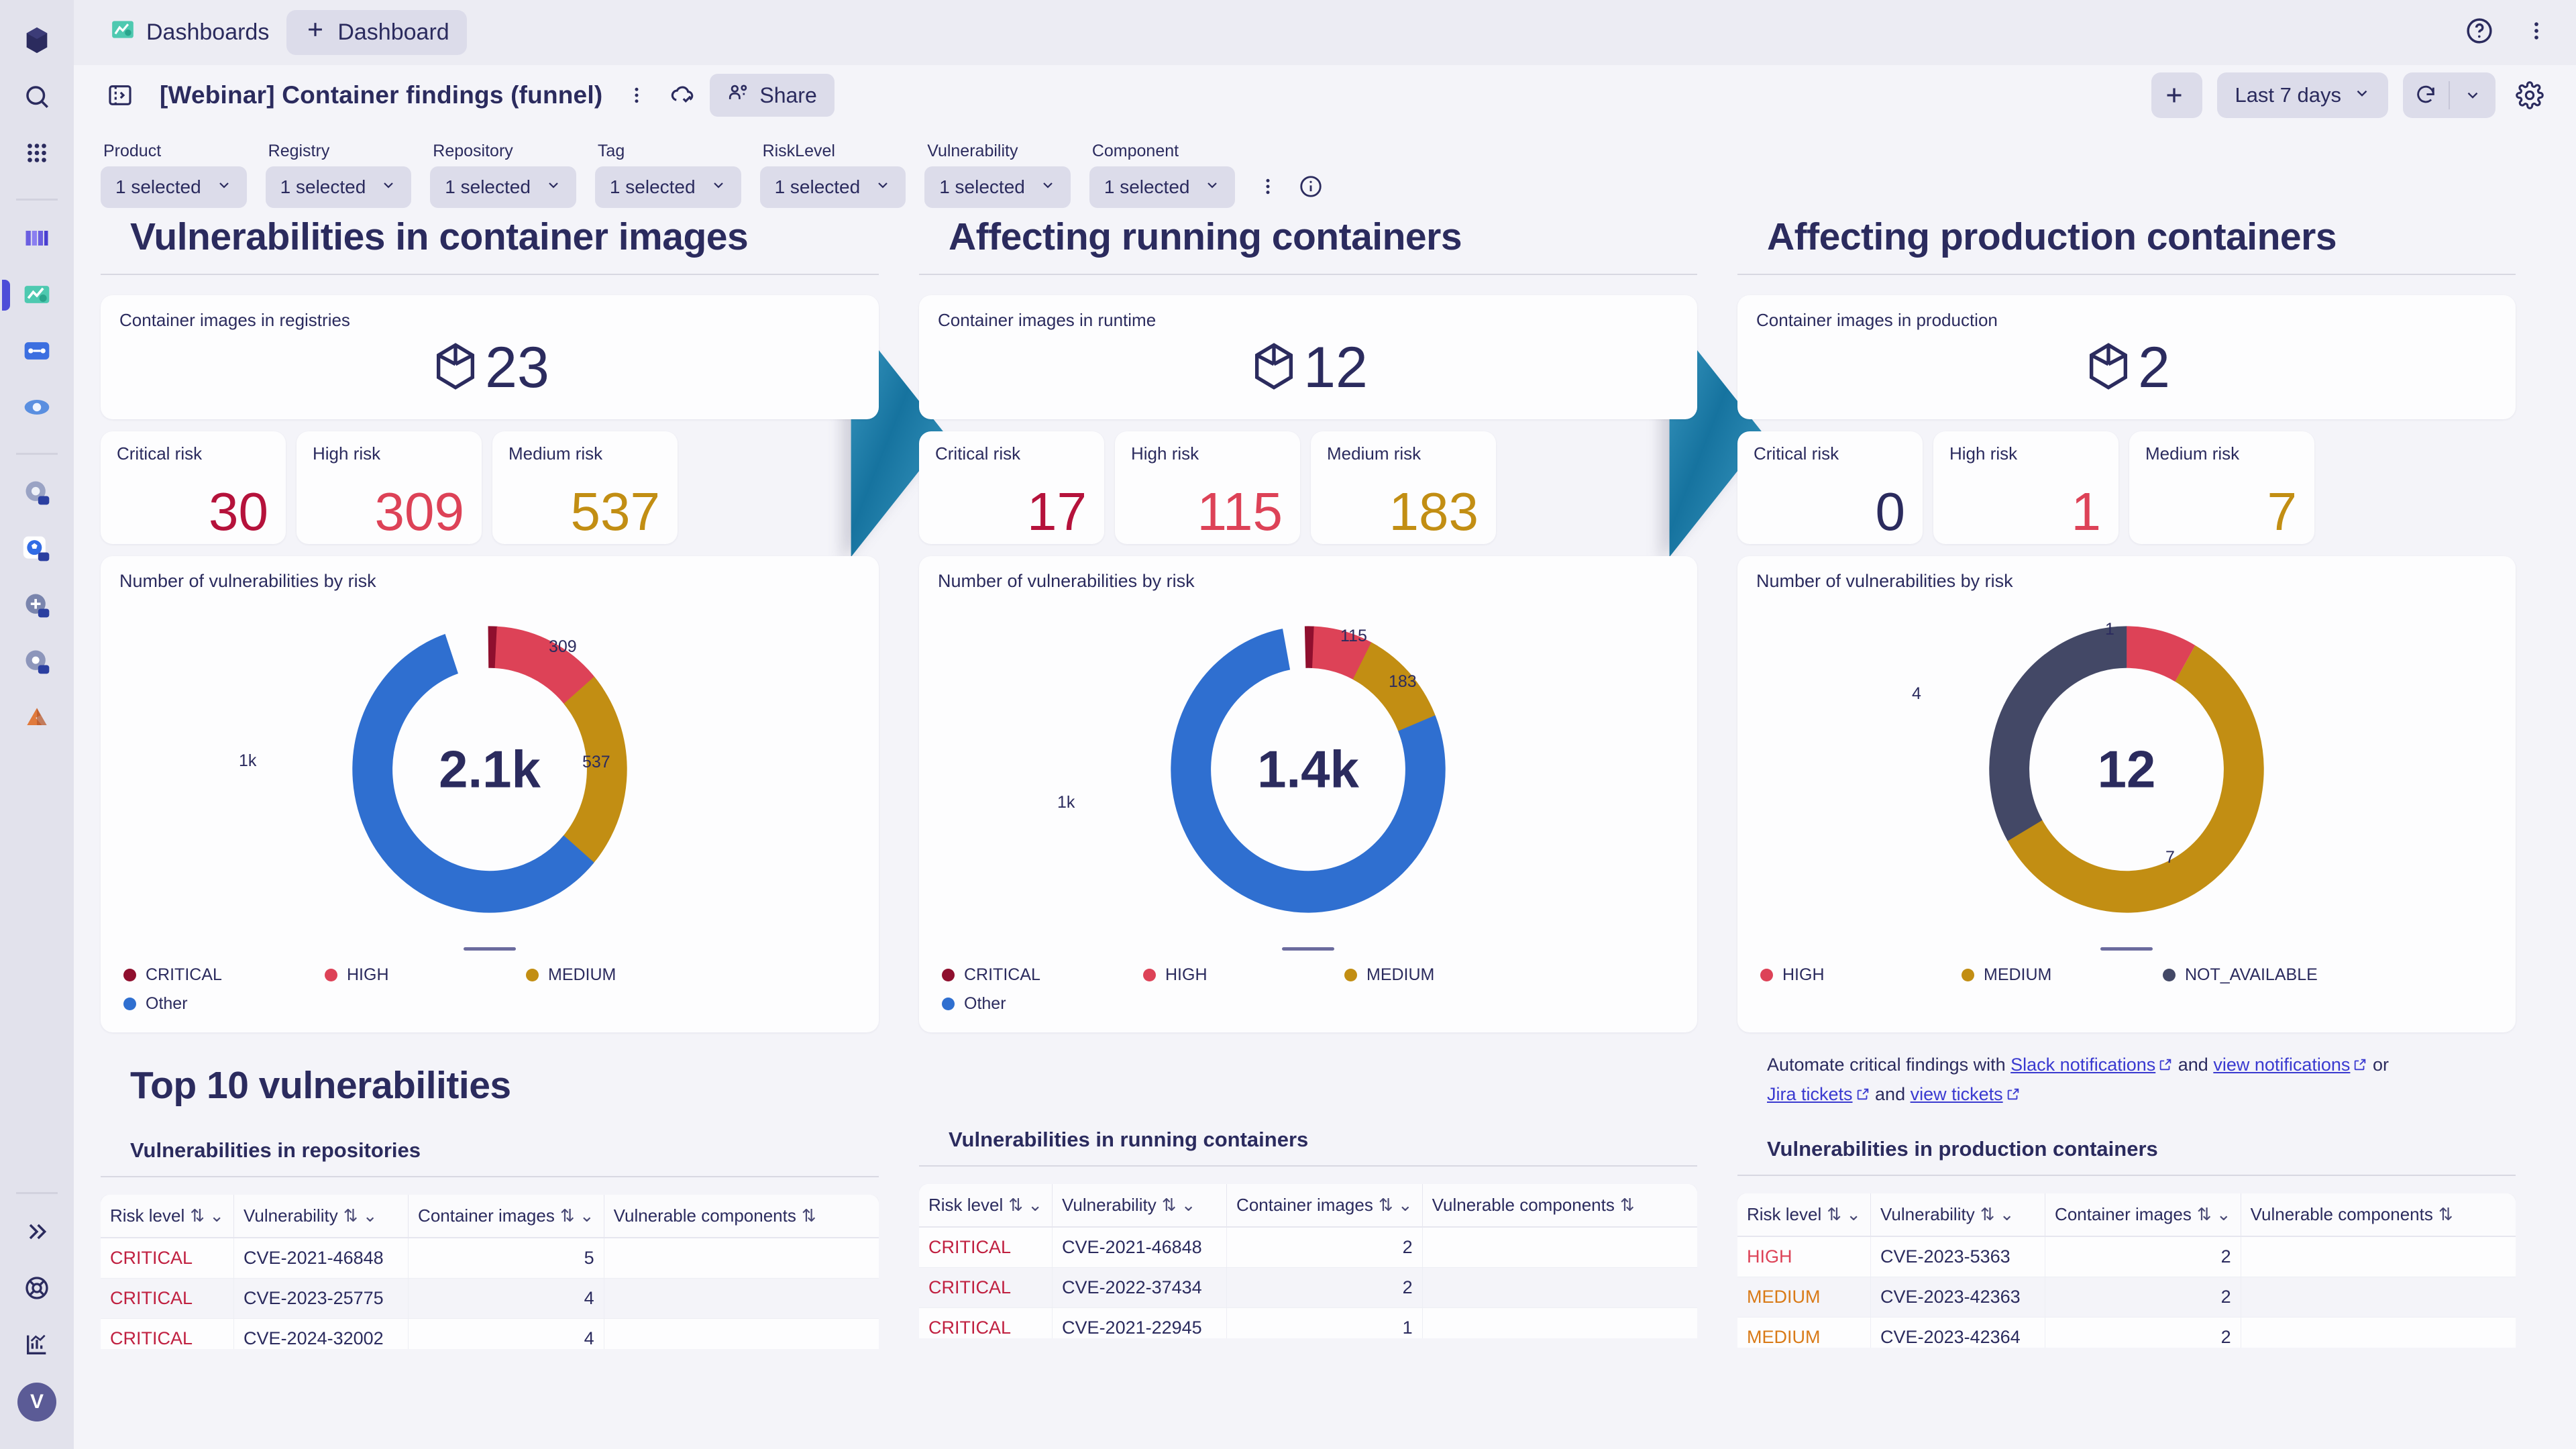 The height and width of the screenshot is (1449, 2576). I want to click on refresh-interval-chevron-icon, so click(2473, 95).